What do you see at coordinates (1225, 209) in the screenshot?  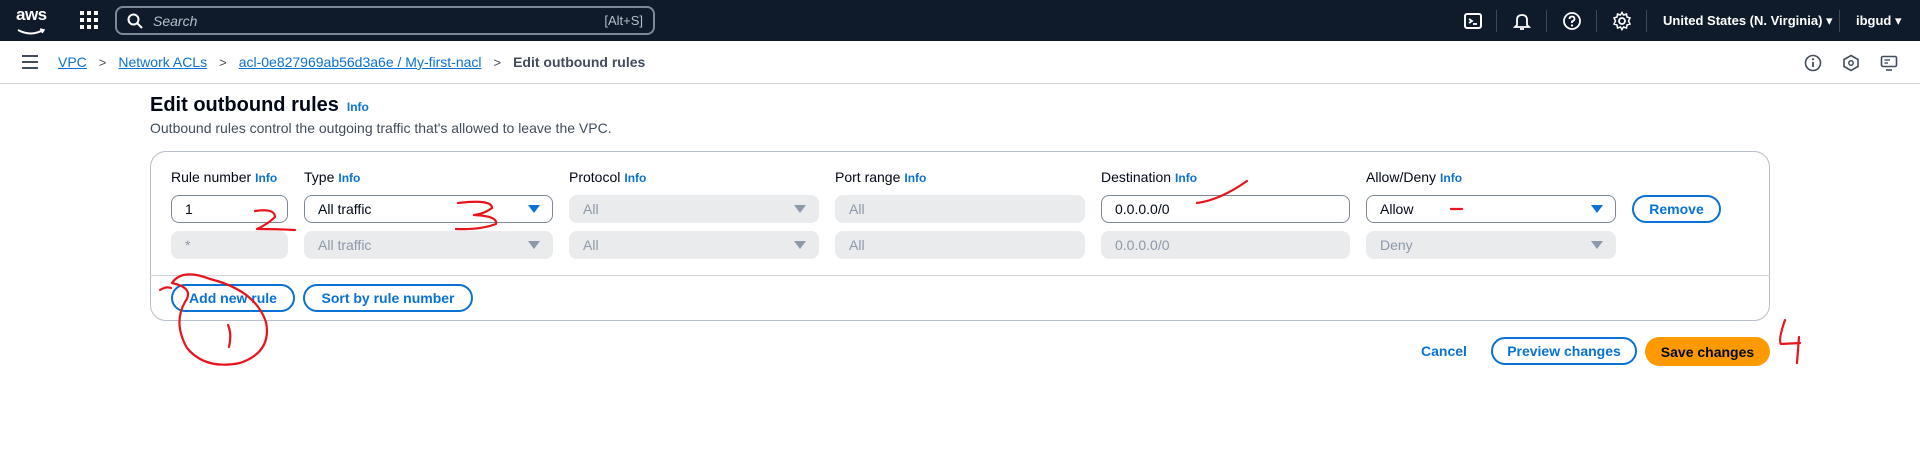 I see `destination-input: 0.0.0.0/0` at bounding box center [1225, 209].